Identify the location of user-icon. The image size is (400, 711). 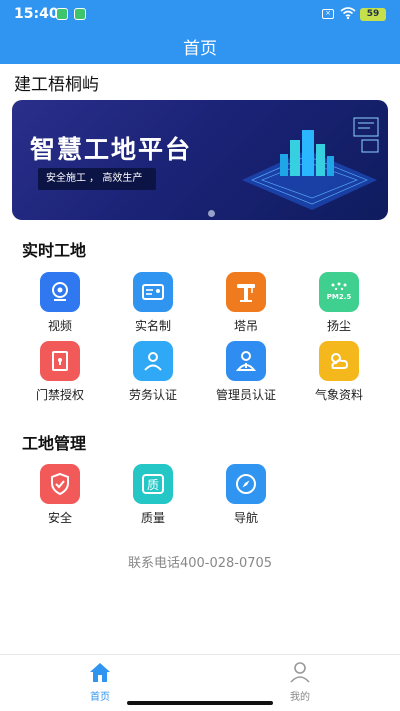
(300, 672).